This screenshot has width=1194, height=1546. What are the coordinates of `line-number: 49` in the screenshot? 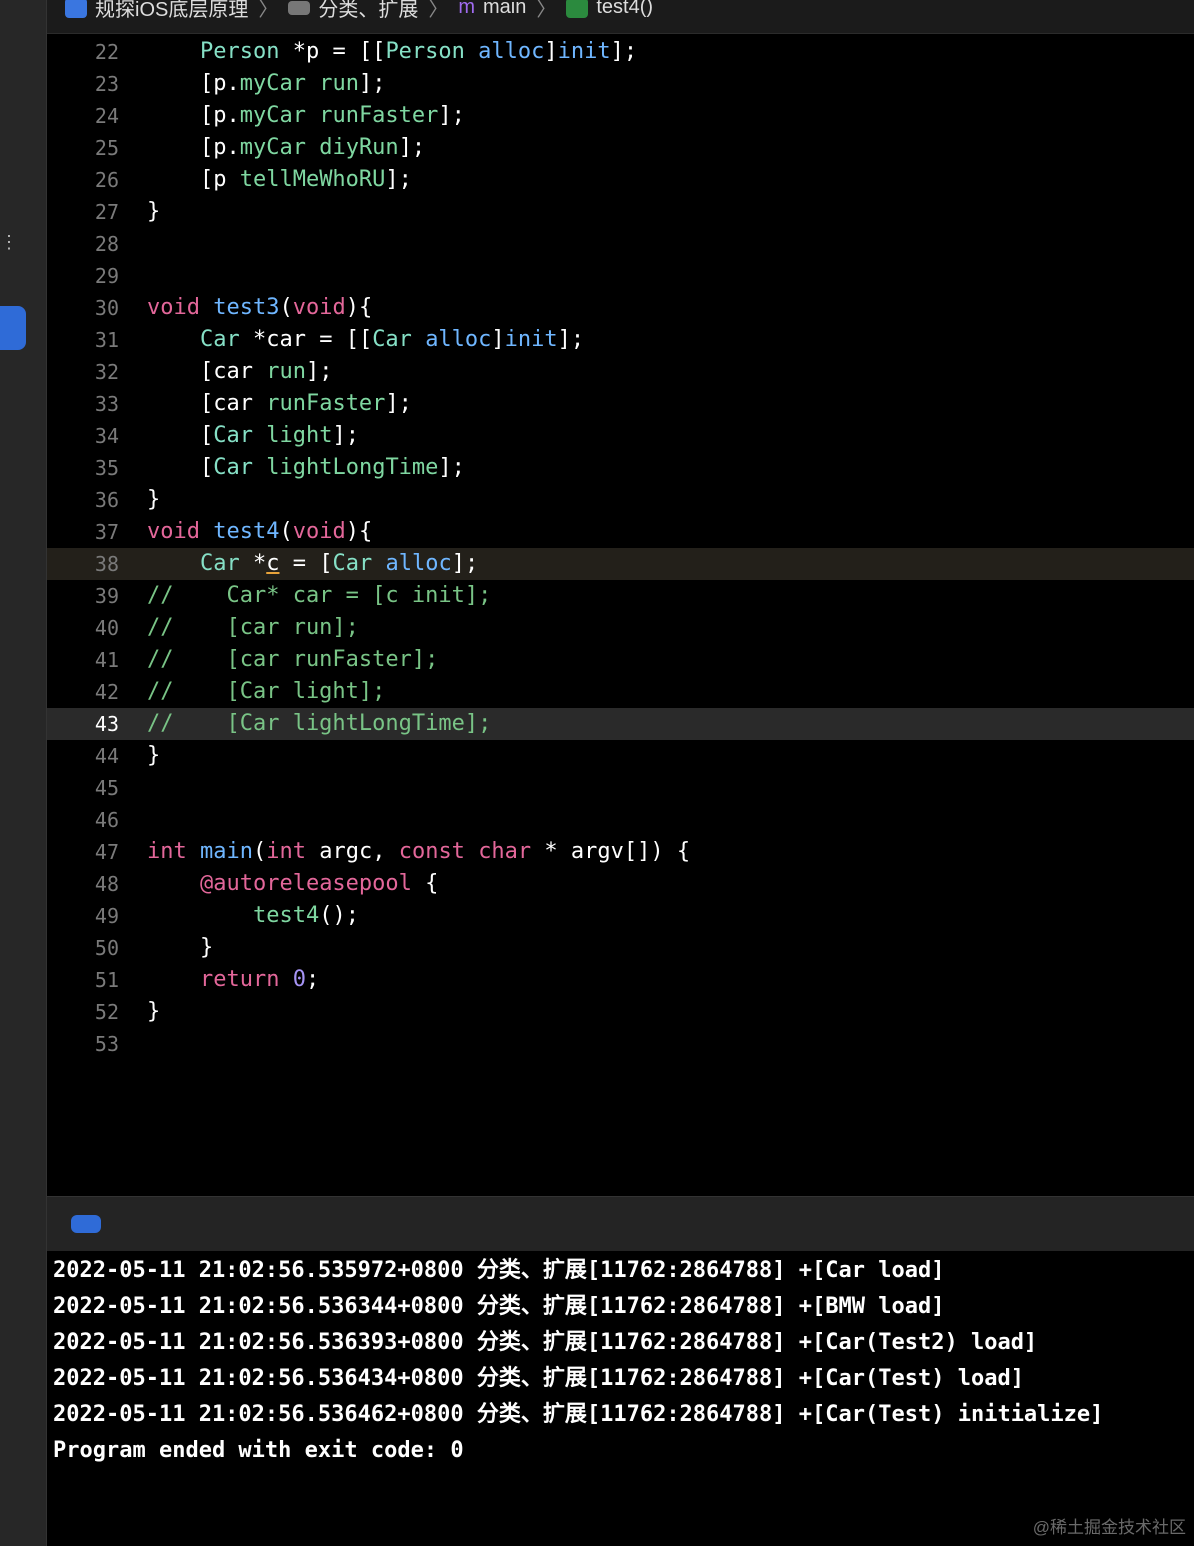 It's located at (106, 916).